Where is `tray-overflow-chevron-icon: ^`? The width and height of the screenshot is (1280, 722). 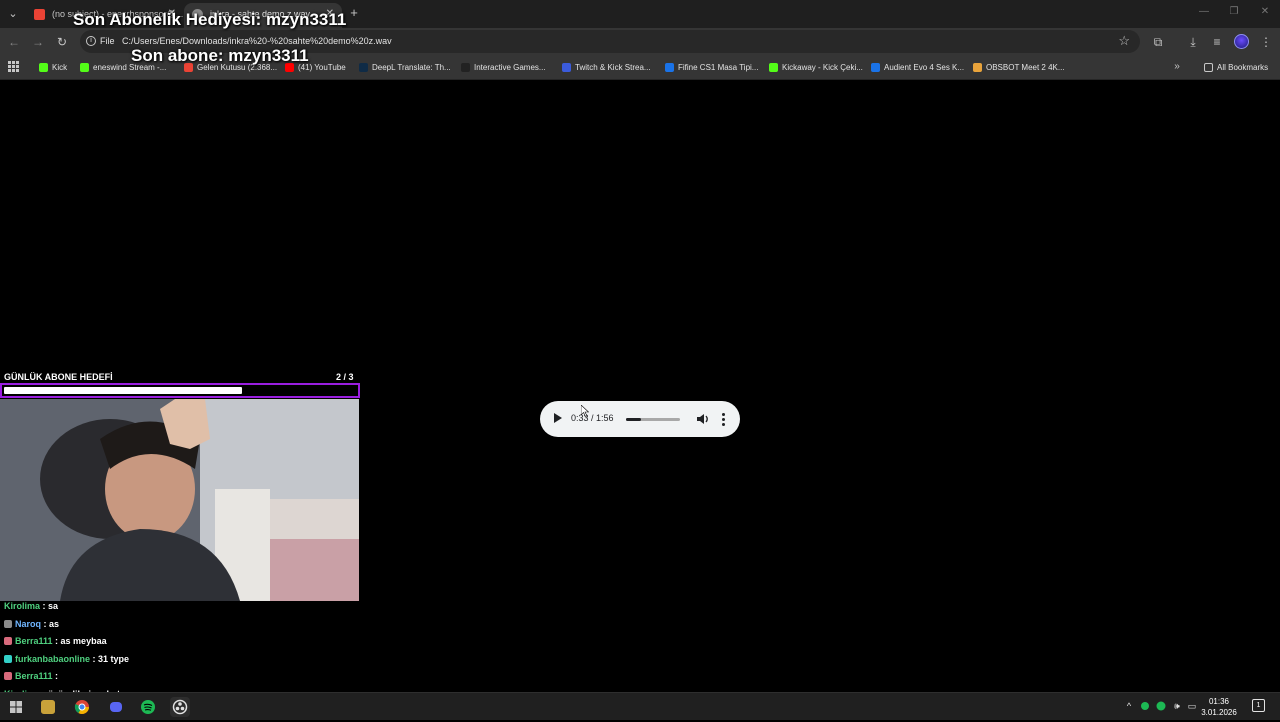
tray-overflow-chevron-icon: ^ is located at coordinates (1129, 706).